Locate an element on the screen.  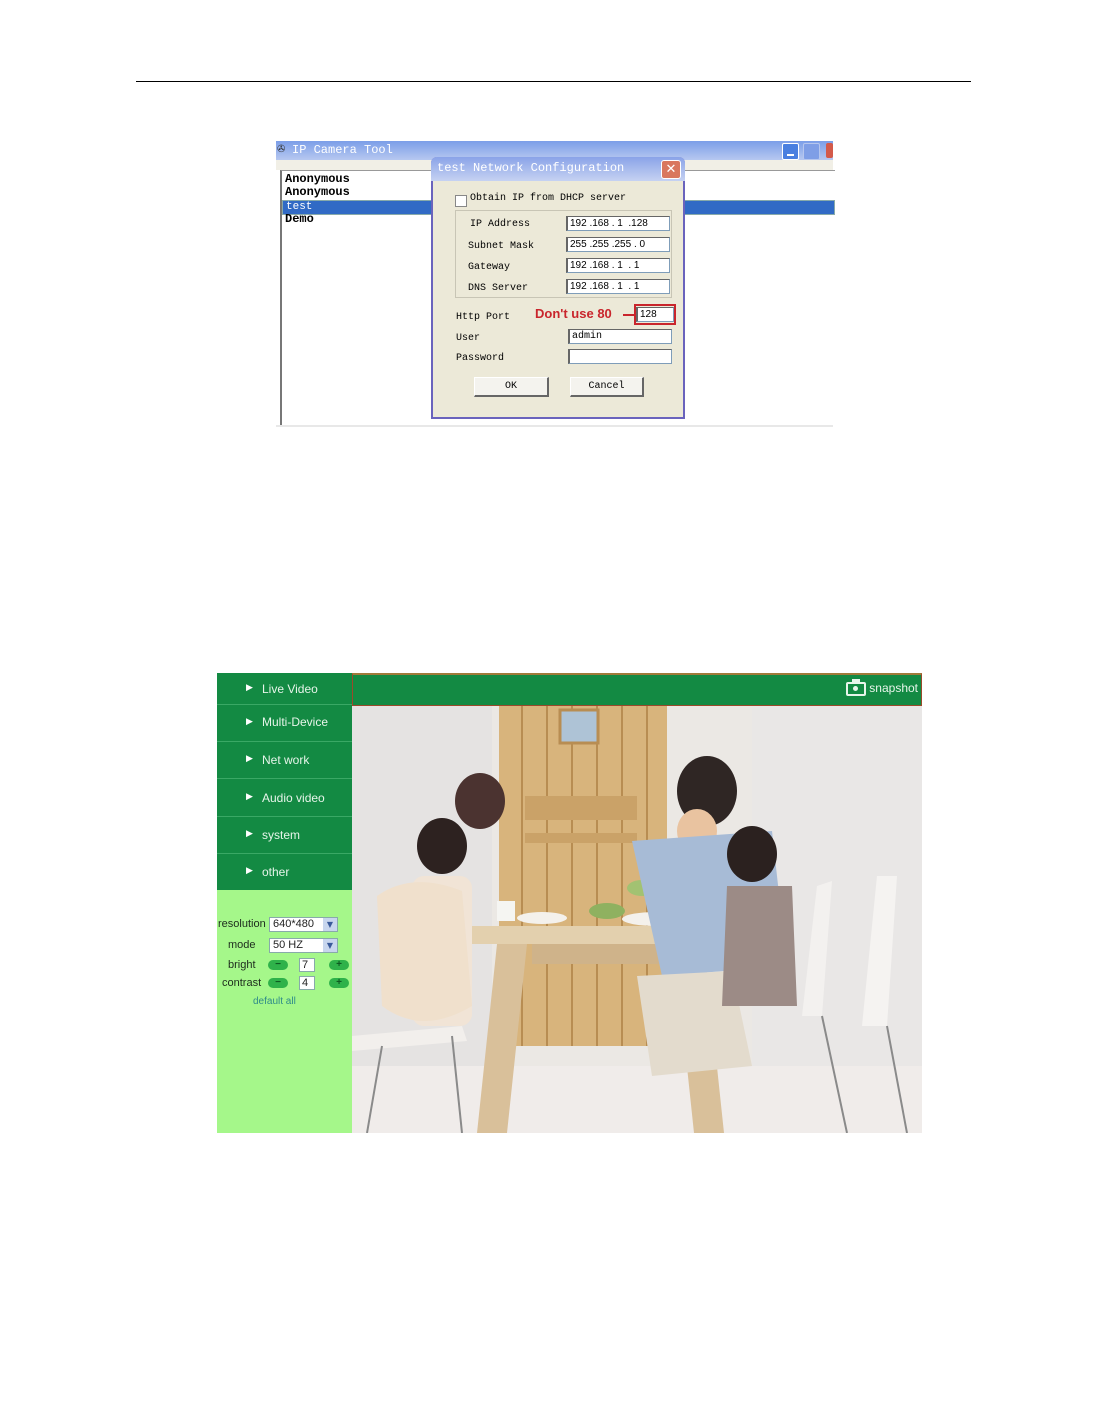
menu-item-label: other is located at coordinates (276, 872).